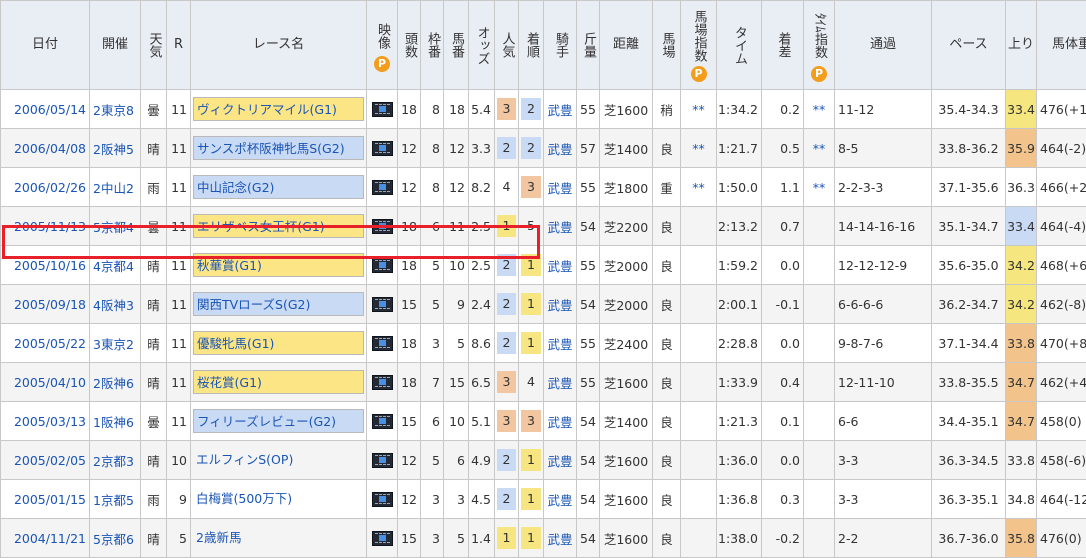  I want to click on header-weather: 天気, so click(154, 45).